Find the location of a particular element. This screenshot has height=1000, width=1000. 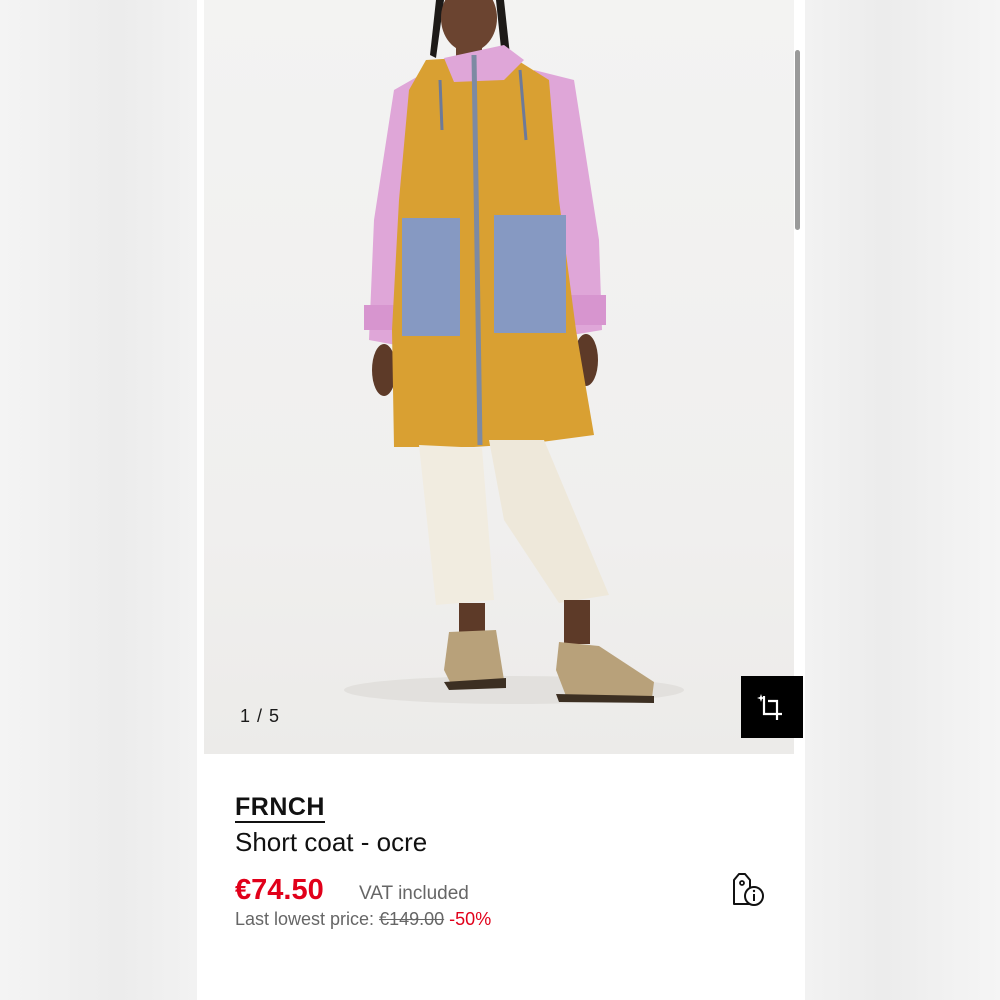

lowest-price-line: Last lowest price: €149.00 -50% is located at coordinates (363, 919).